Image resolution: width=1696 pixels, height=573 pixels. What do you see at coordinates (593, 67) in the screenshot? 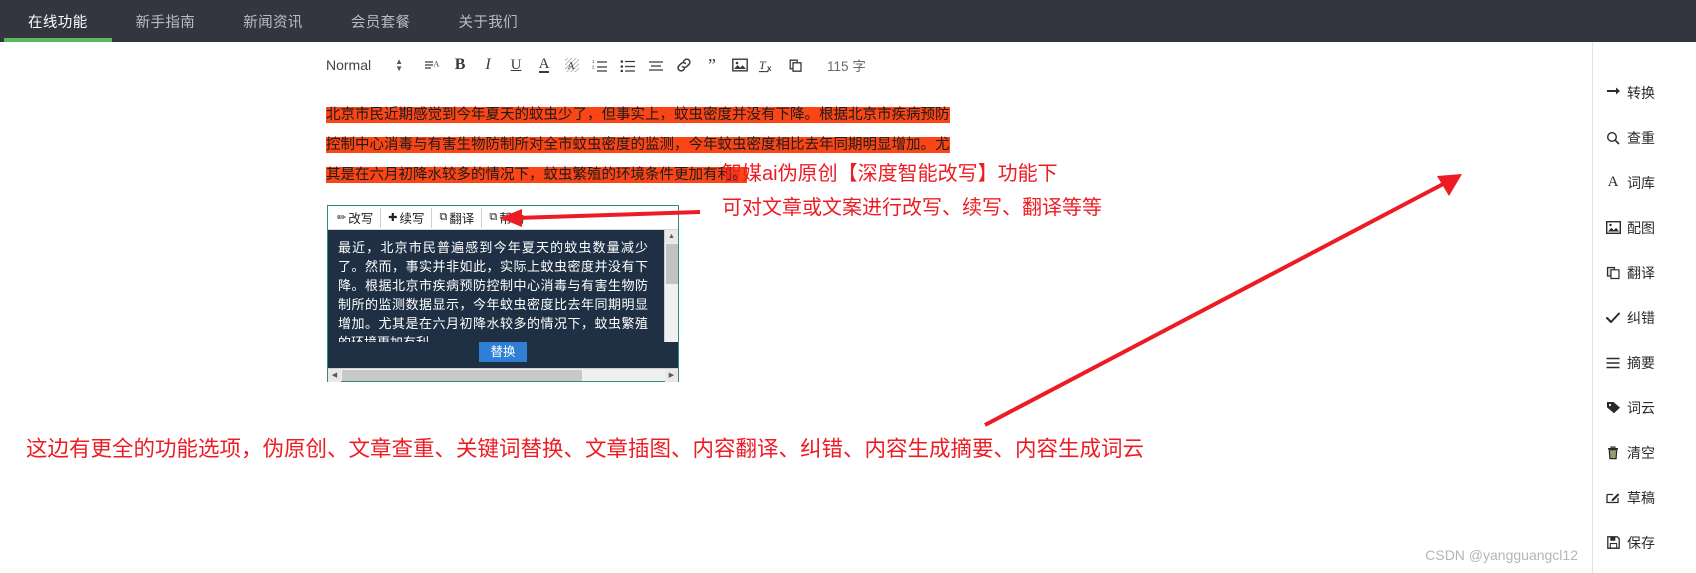
I see `svg-text: 2` at bounding box center [593, 67].